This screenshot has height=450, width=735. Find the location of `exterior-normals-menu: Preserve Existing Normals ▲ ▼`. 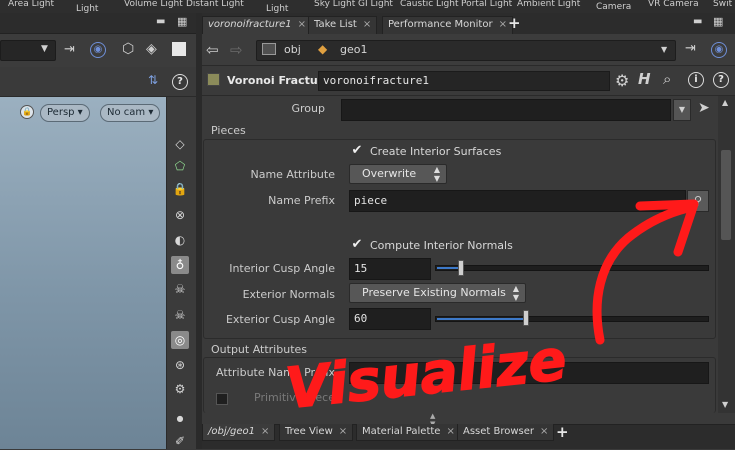

exterior-normals-menu: Preserve Existing Normals ▲ ▼ is located at coordinates (437, 293).